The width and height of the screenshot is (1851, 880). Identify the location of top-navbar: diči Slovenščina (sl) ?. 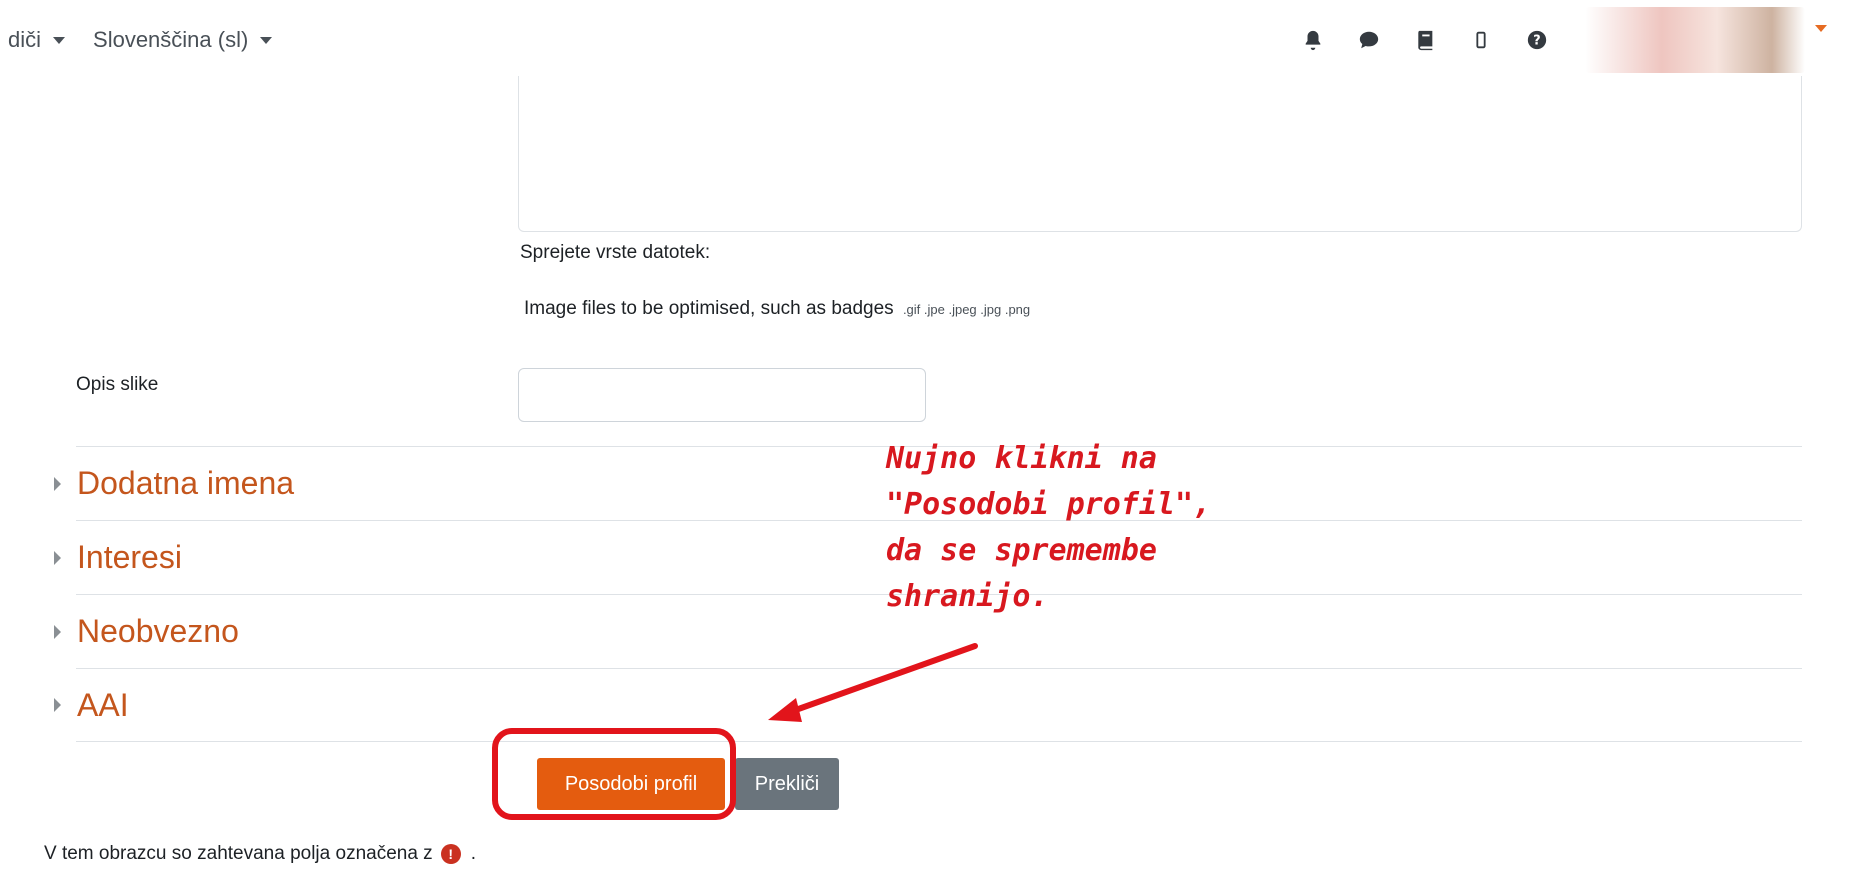
(925, 40).